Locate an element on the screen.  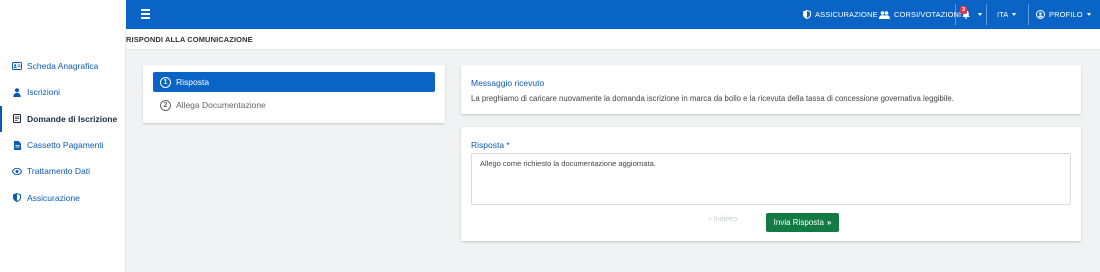
send-answer-label: Invia Risposta is located at coordinates (798, 222).